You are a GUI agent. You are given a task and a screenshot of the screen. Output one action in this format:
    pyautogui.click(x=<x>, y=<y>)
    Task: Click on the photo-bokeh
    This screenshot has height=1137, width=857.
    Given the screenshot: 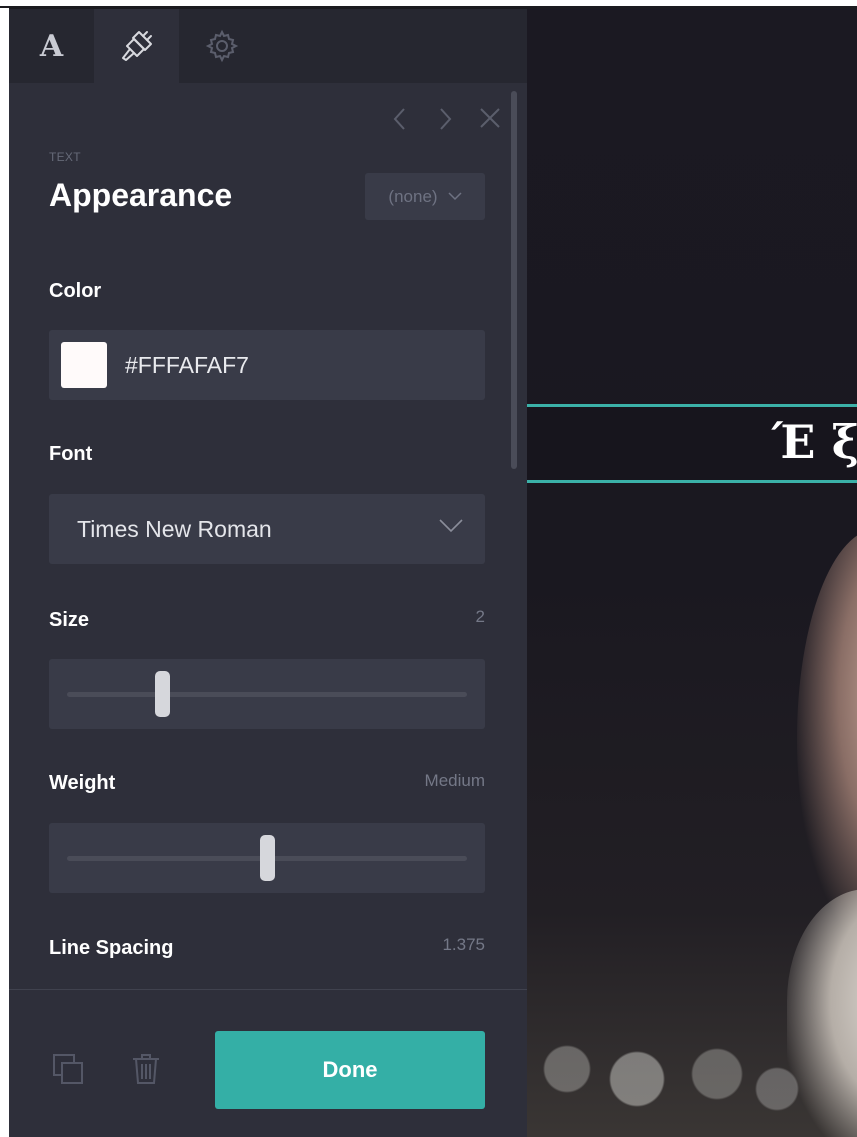 What is the action you would take?
    pyautogui.click(x=692, y=1078)
    